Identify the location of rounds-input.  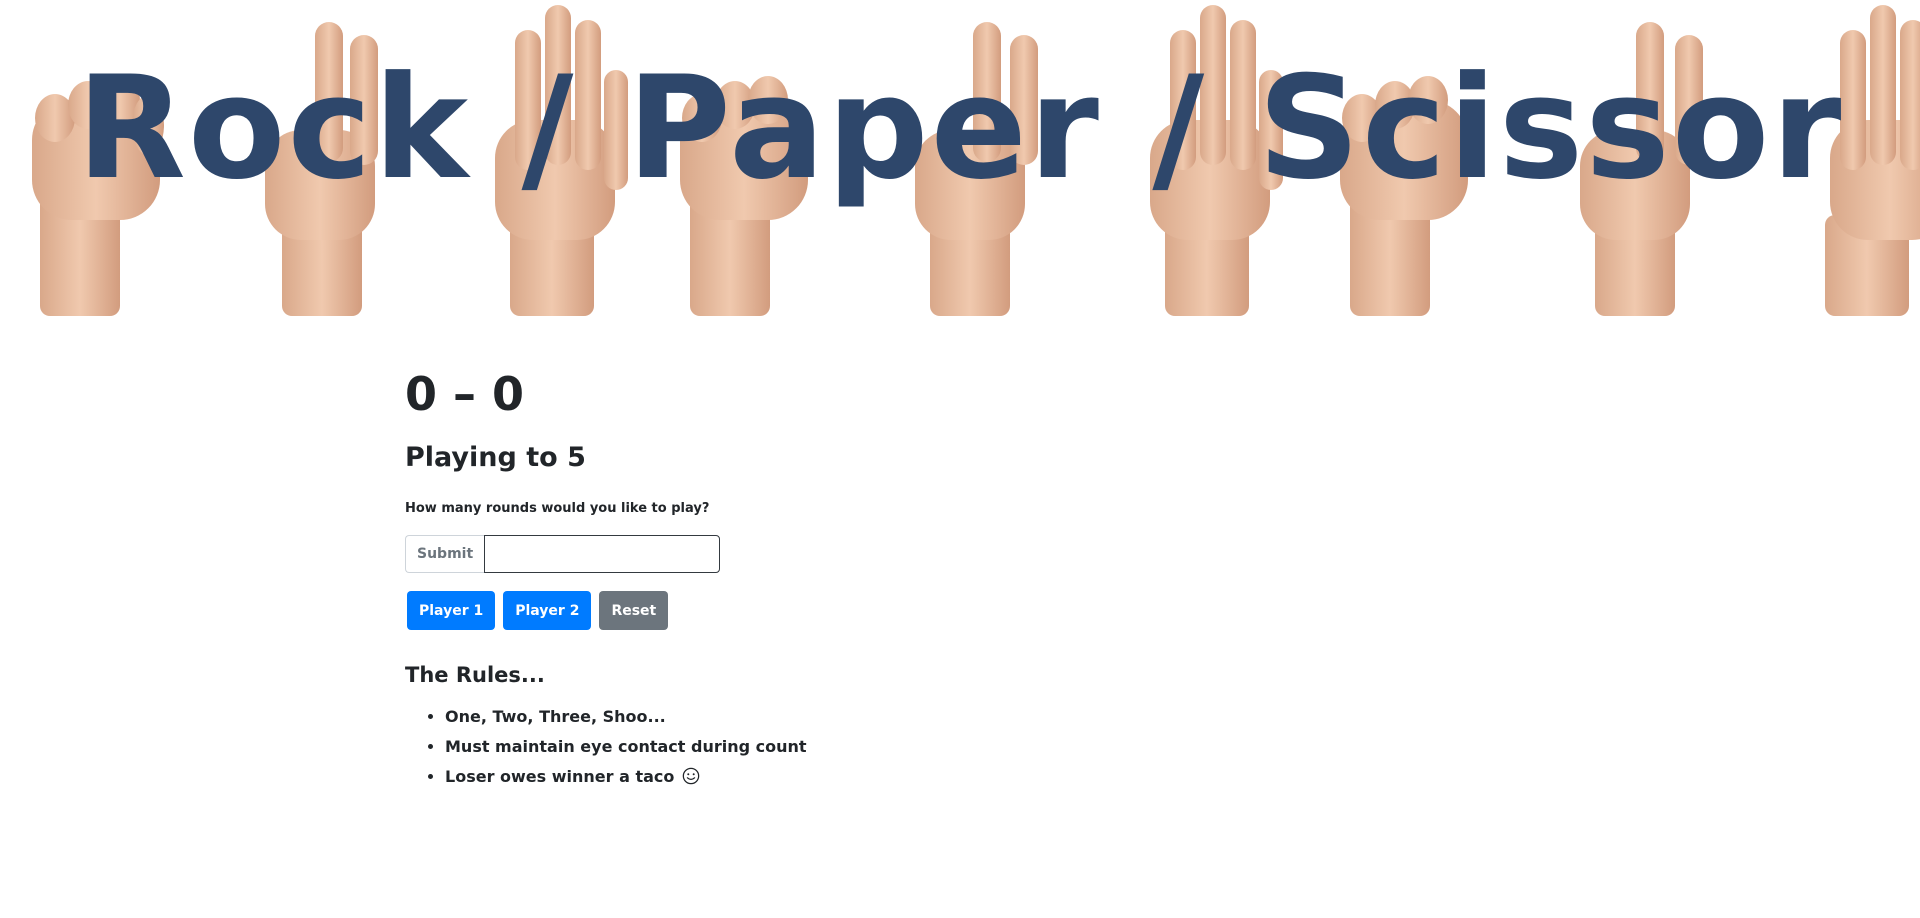
(602, 554).